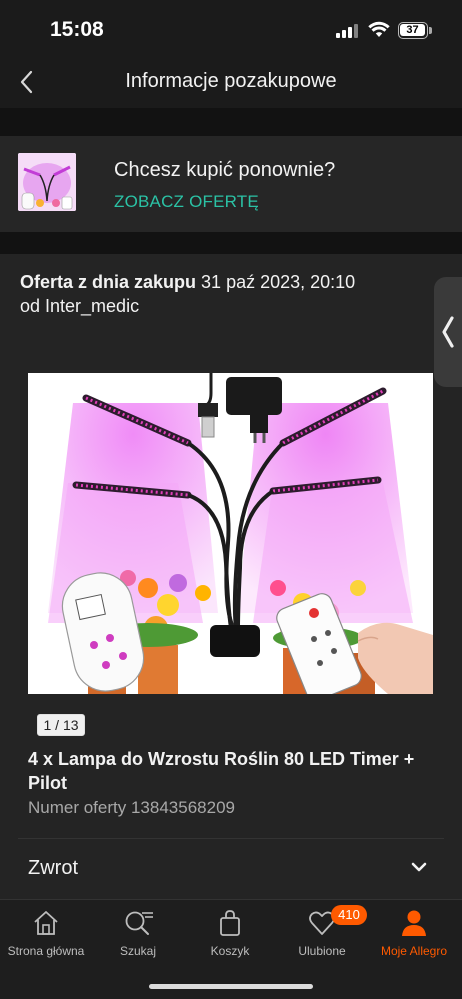 This screenshot has width=462, height=999. I want to click on see-offer-link: ZOBACZ OFERTĘ, so click(186, 202).